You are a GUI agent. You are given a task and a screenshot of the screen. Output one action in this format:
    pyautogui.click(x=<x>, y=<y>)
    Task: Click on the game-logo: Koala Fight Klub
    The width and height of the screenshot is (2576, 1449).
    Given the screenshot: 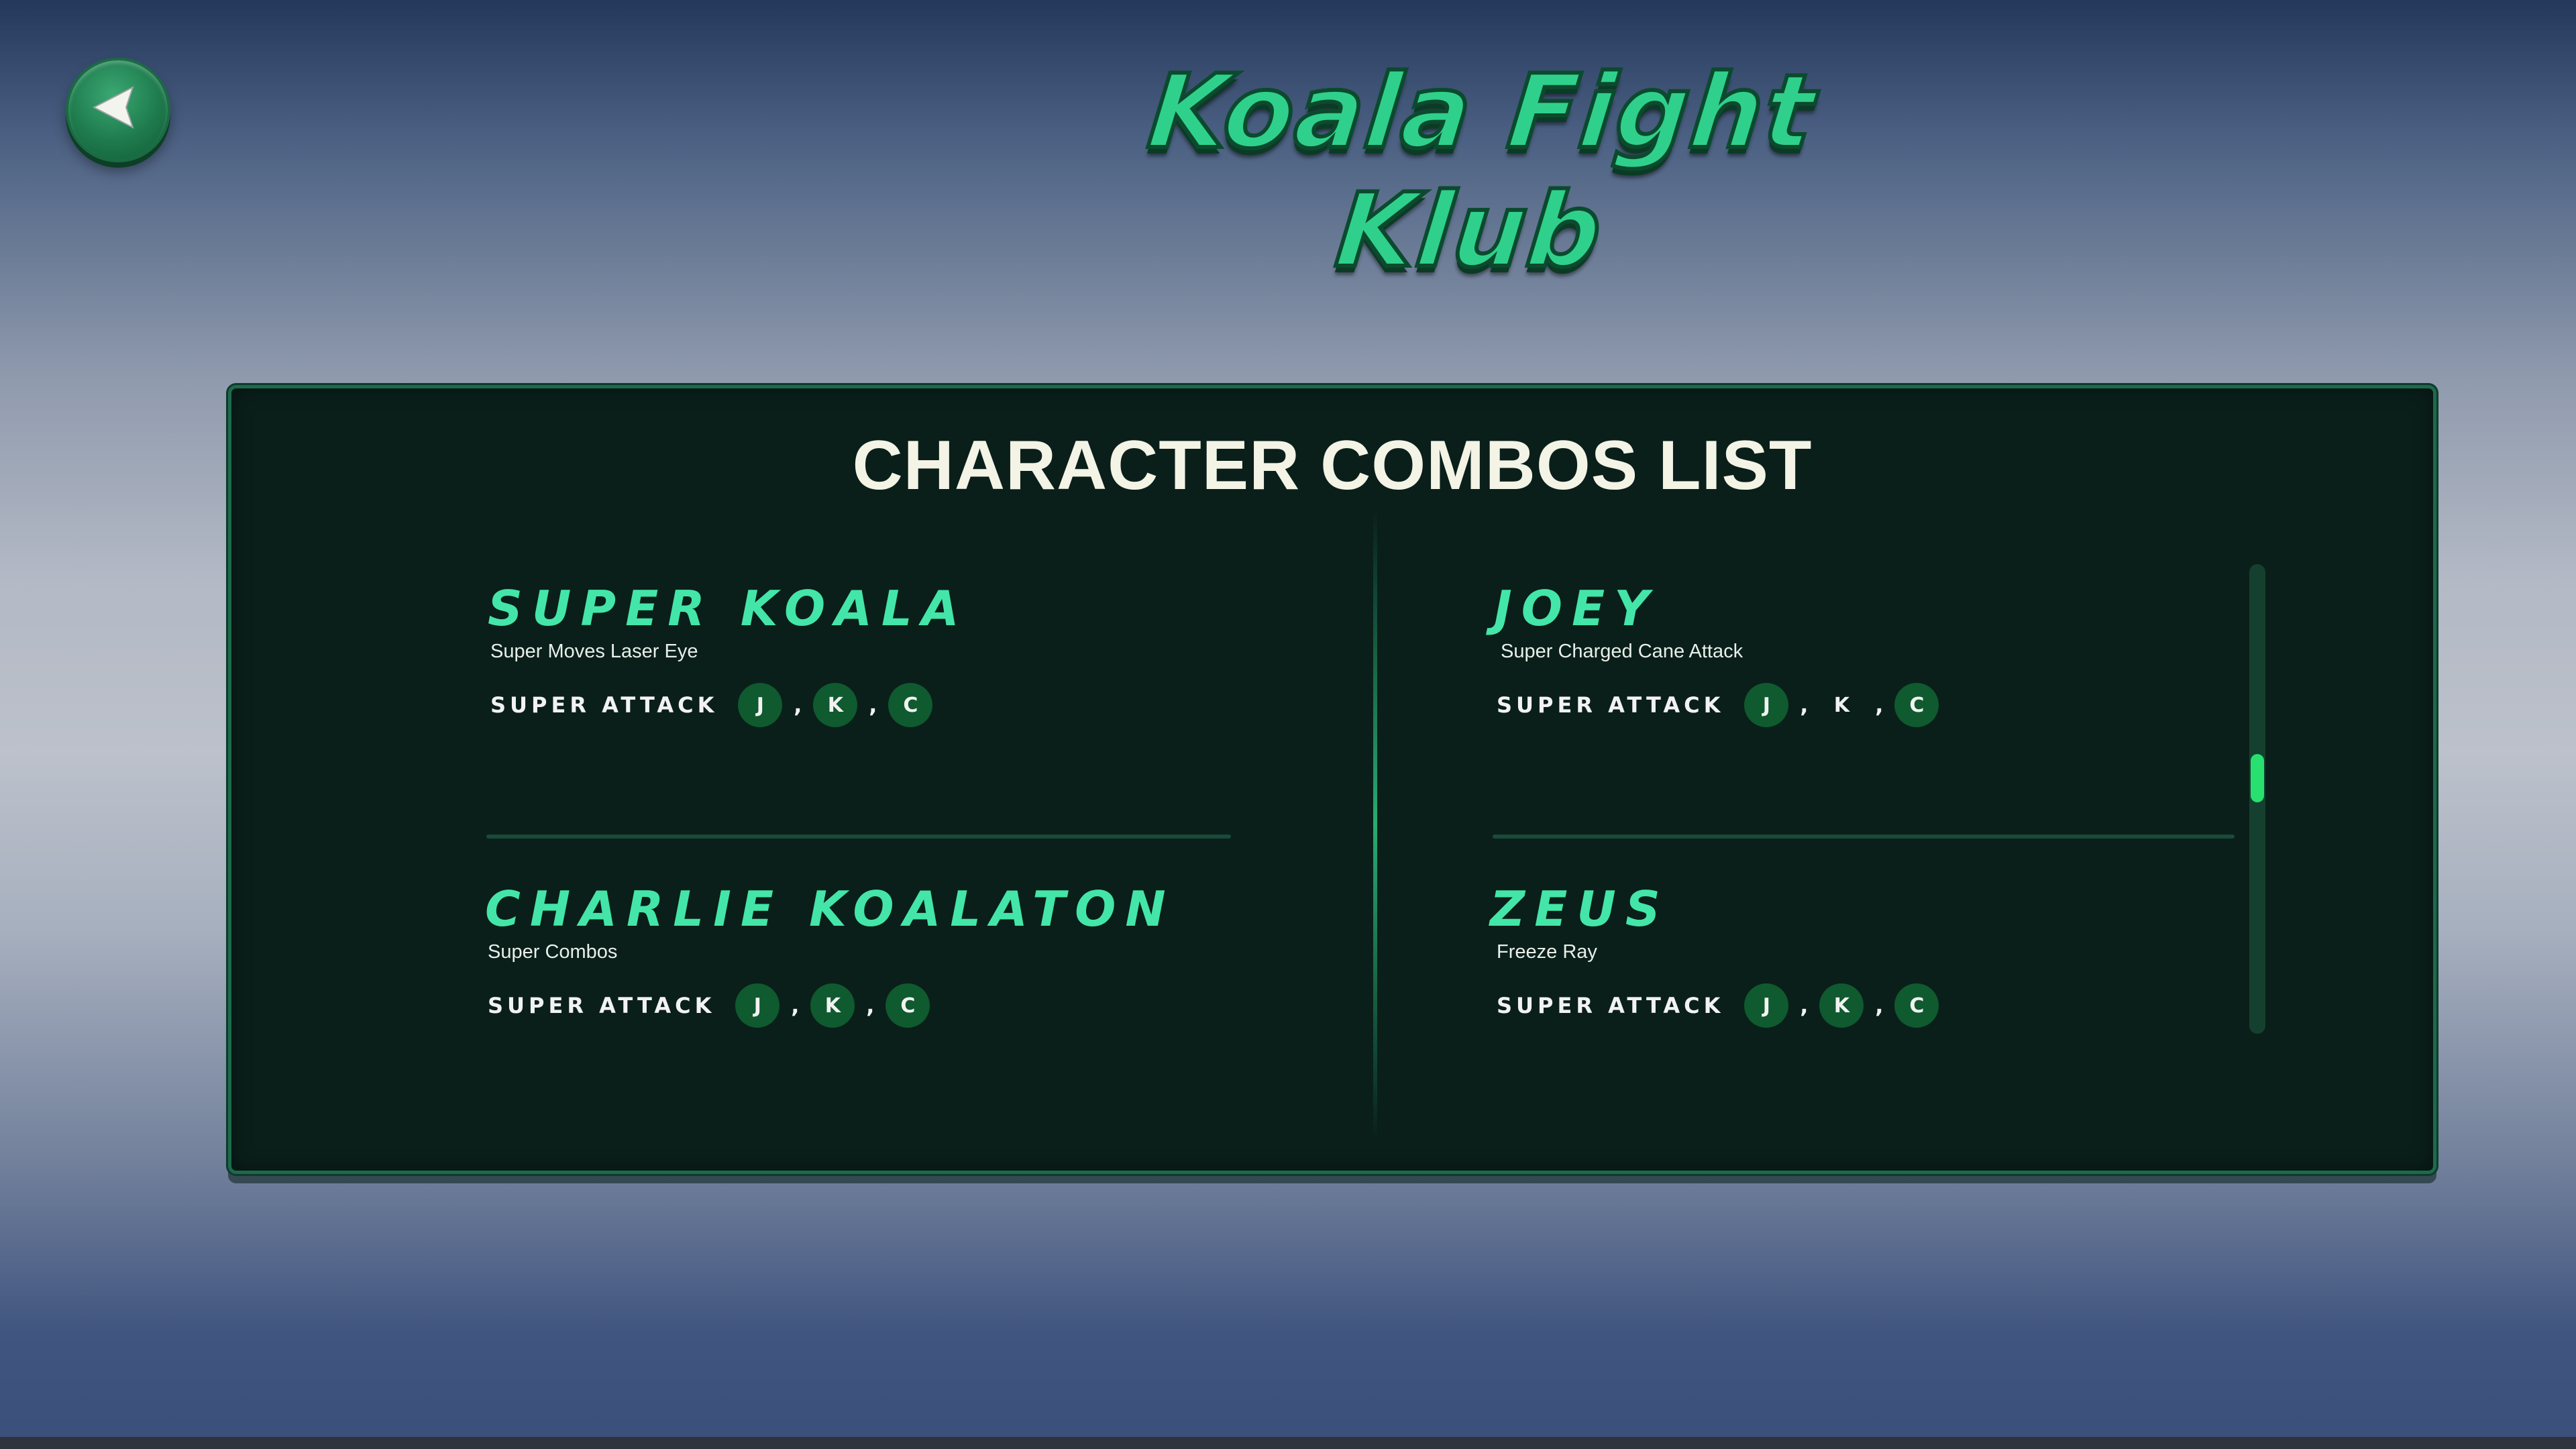 What is the action you would take?
    pyautogui.click(x=1475, y=171)
    